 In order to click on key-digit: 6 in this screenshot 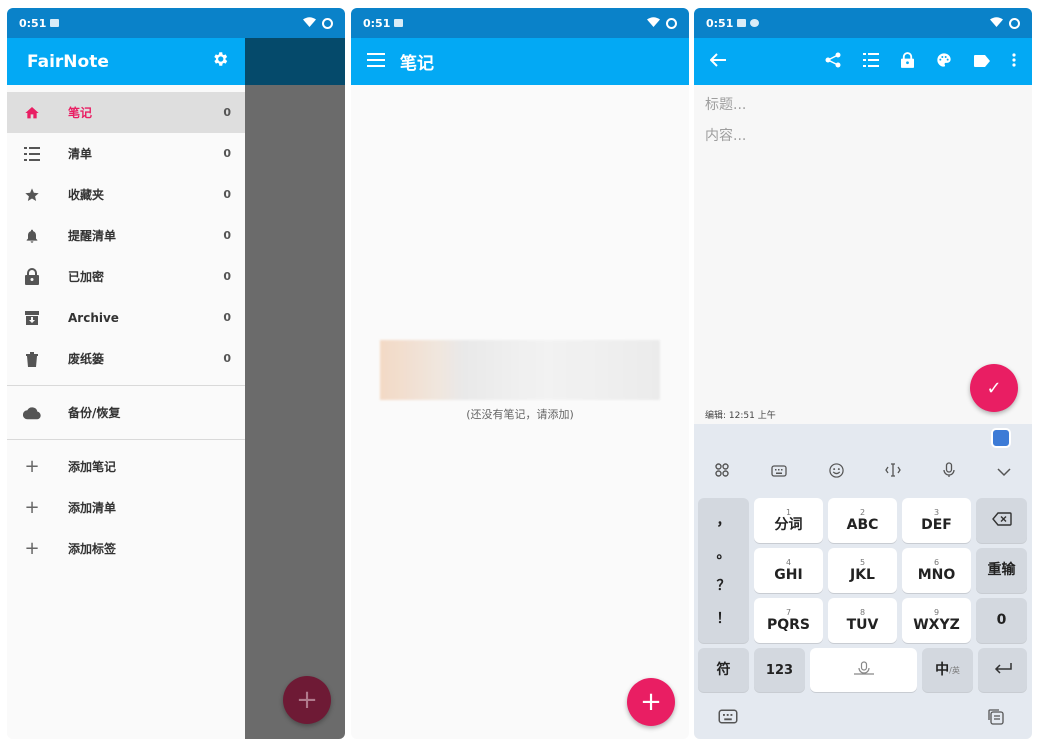, I will do `click(936, 562)`.